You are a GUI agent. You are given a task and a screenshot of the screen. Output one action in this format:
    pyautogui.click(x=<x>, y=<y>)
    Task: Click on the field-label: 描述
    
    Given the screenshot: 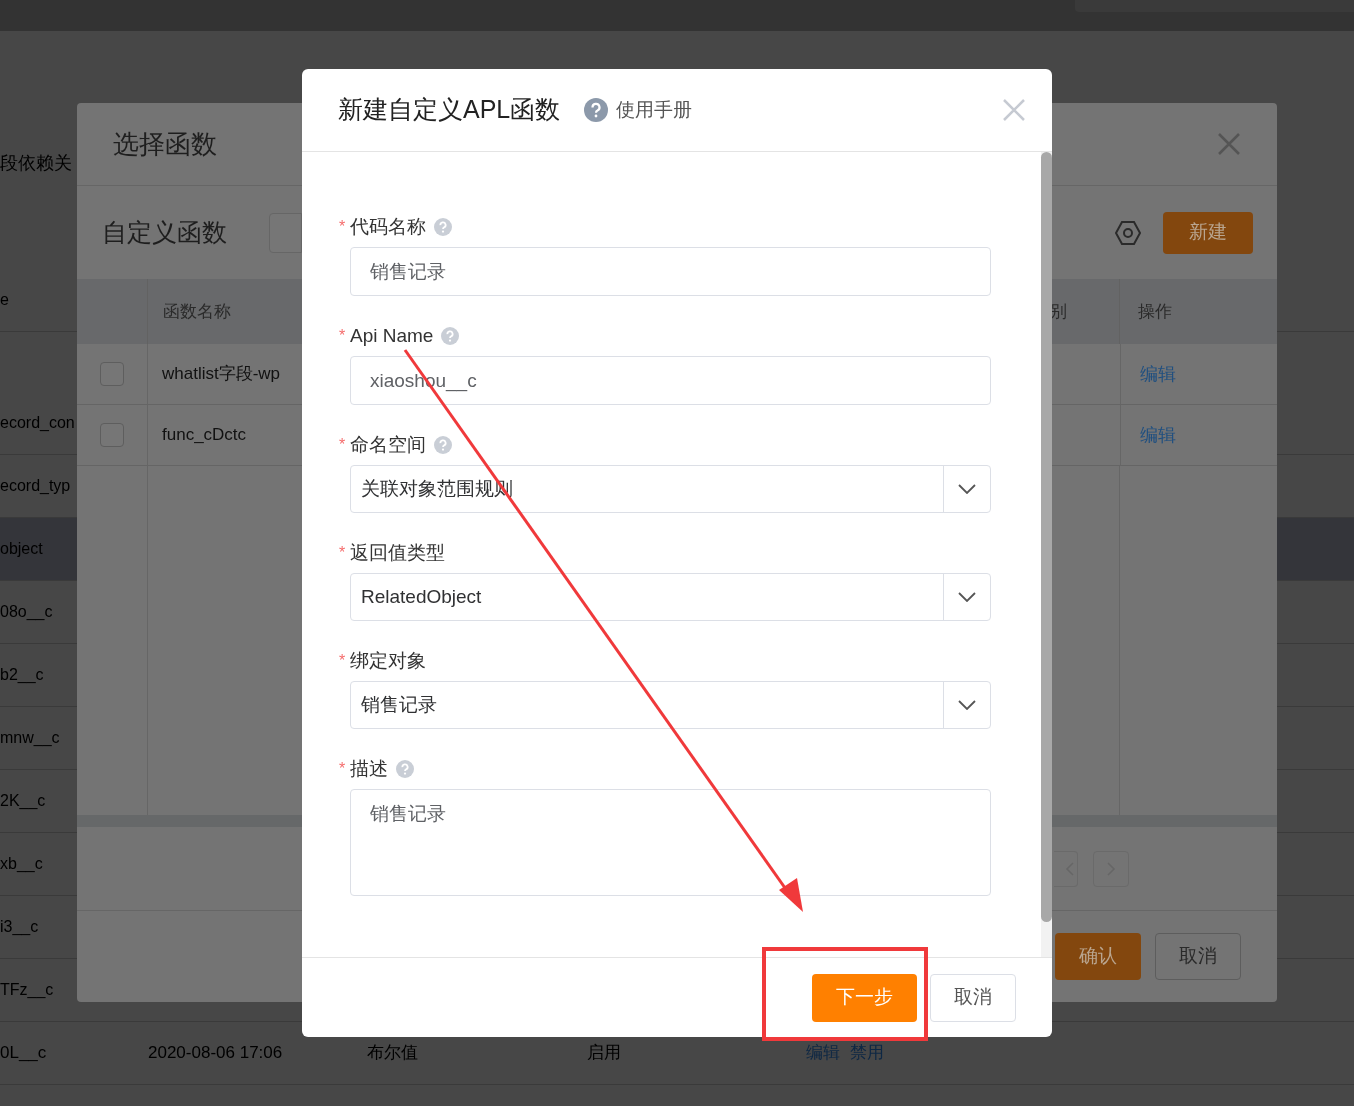 What is the action you would take?
    pyautogui.click(x=369, y=768)
    